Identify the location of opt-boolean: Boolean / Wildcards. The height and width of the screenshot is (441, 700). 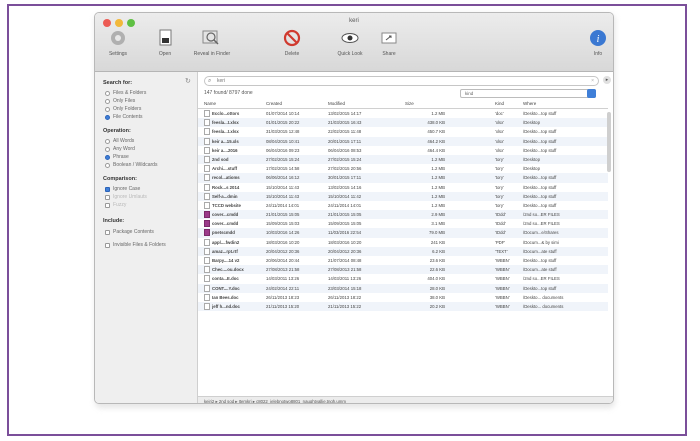
(131, 165).